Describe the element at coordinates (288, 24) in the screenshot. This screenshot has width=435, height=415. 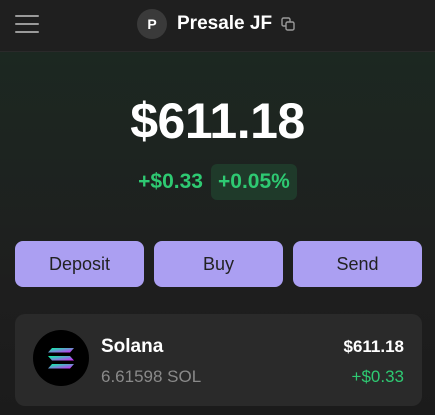
I see `copy-icon` at that location.